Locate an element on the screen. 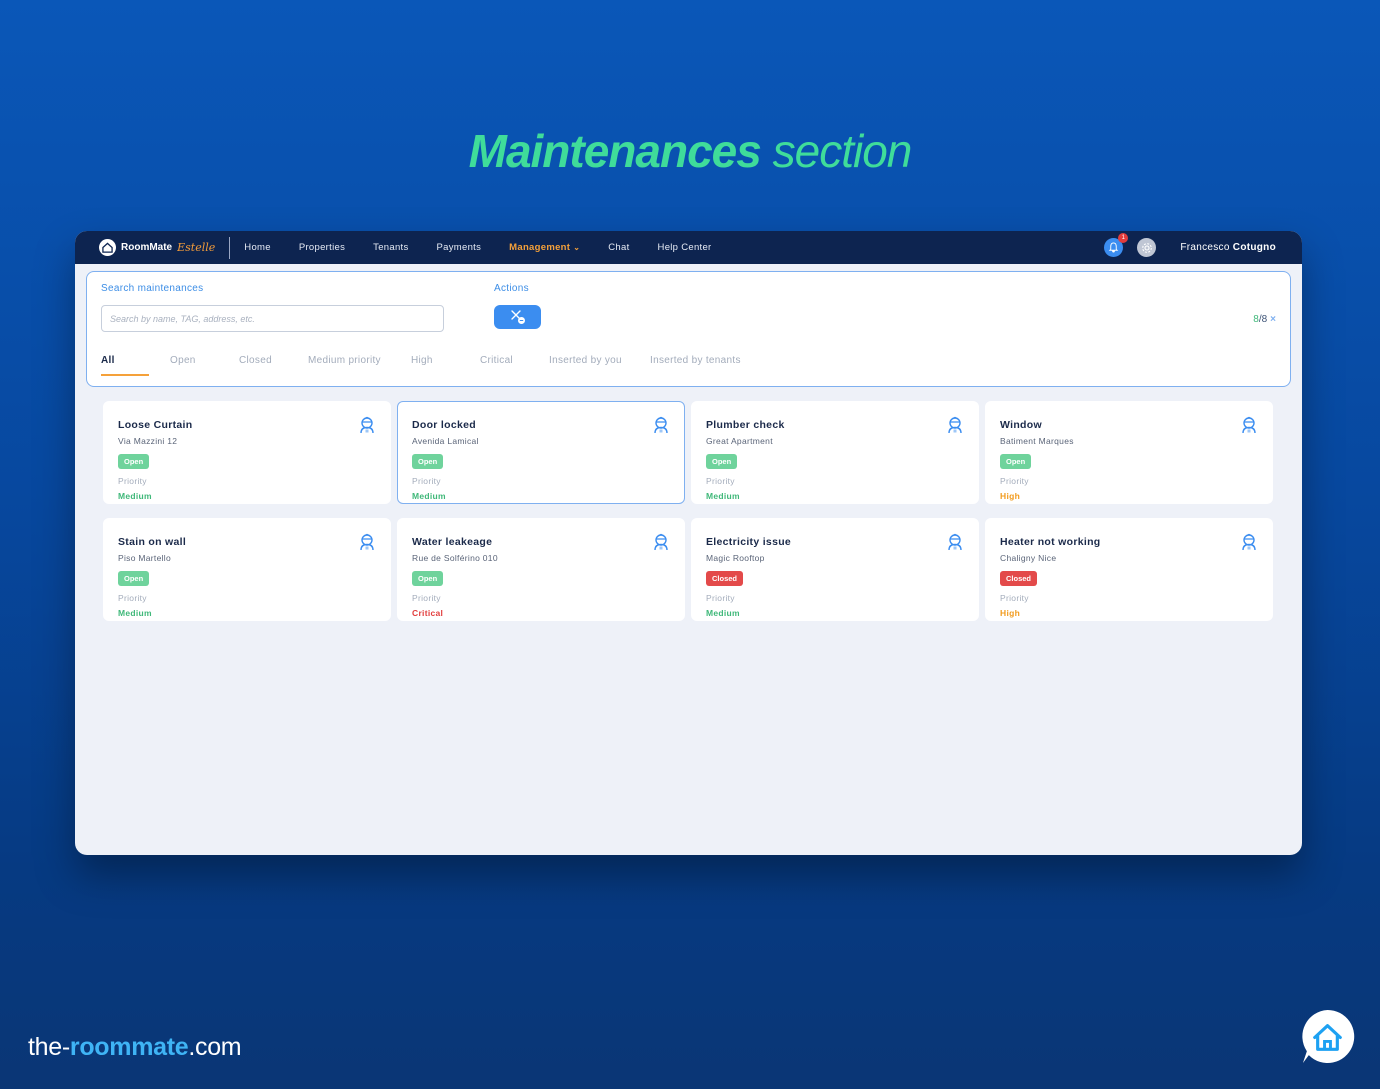 This screenshot has height=1089, width=1380. nav-item-label: Tenants is located at coordinates (391, 247).